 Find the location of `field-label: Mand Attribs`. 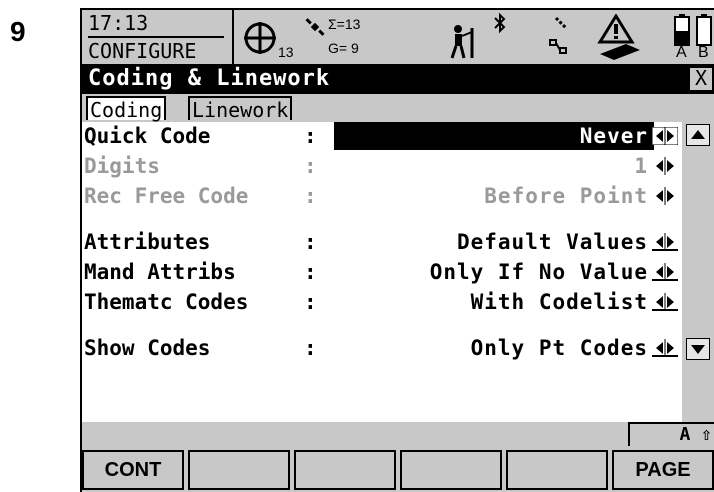

field-label: Mand Attribs is located at coordinates (160, 272).